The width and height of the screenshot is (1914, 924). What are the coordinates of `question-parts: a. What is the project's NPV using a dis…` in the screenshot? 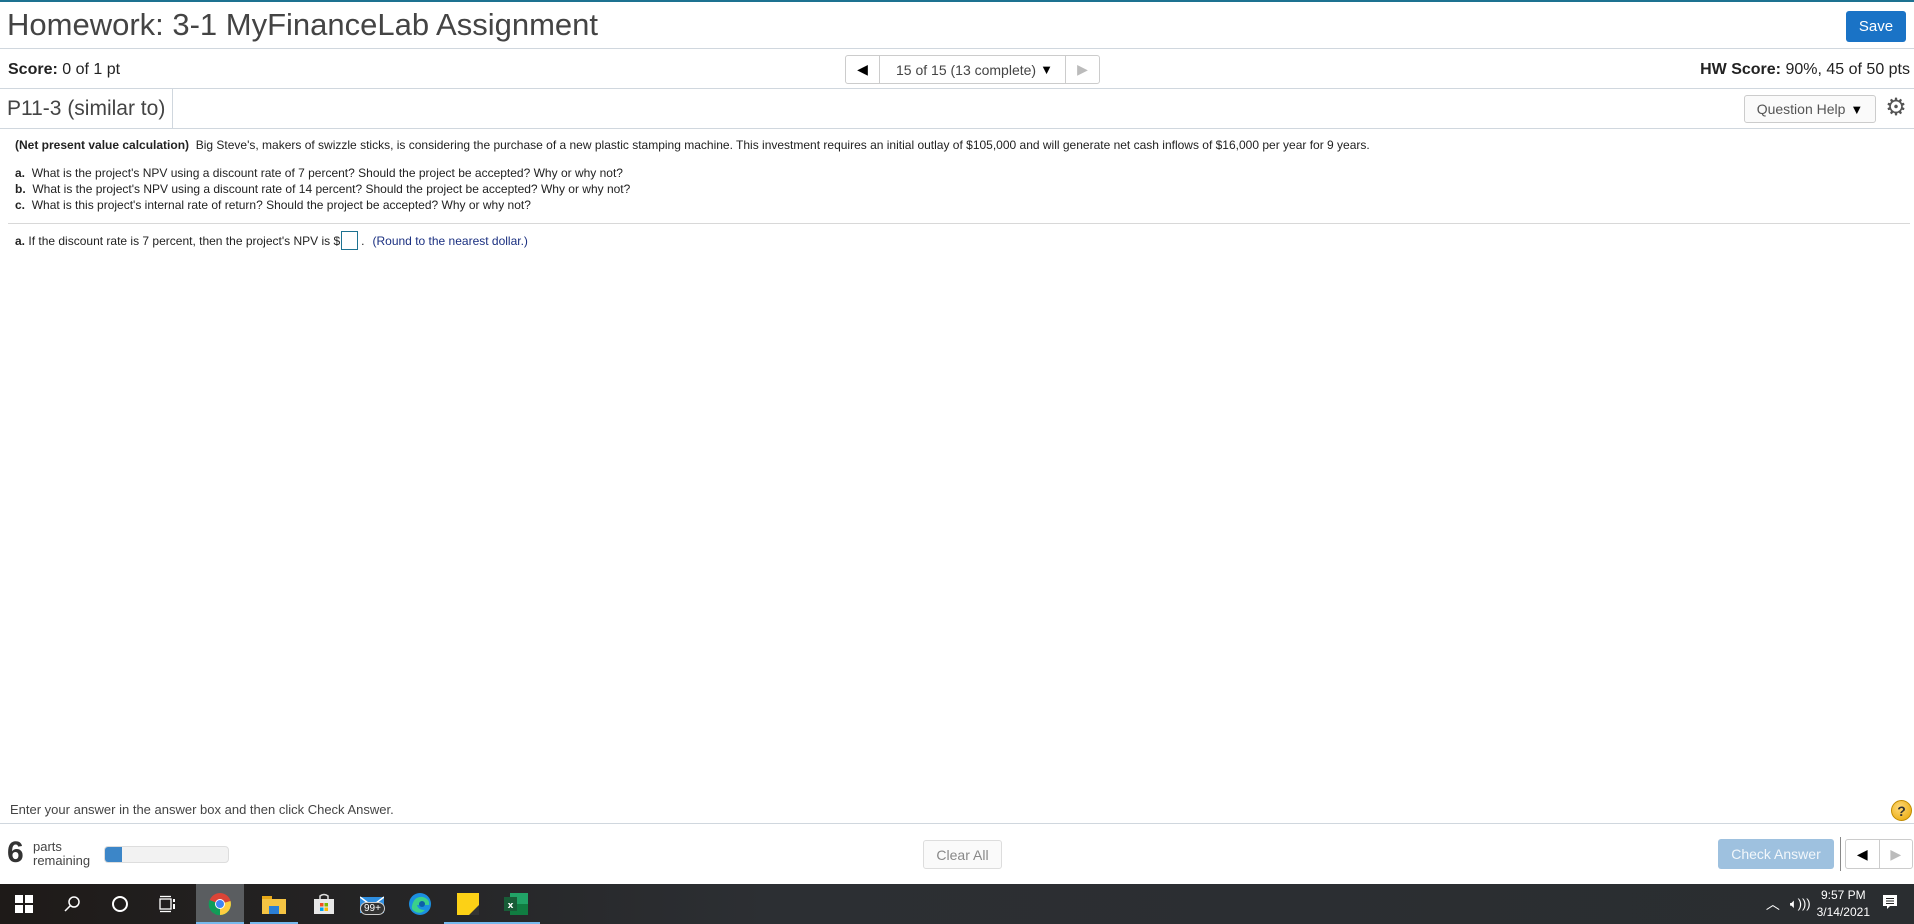 It's located at (962, 189).